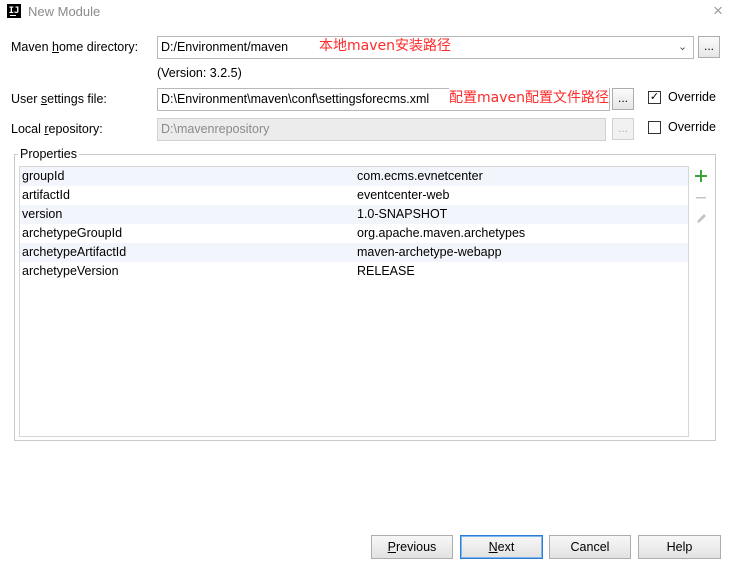 This screenshot has width=734, height=568. What do you see at coordinates (692, 127) in the screenshot?
I see `local-repository-override-label: Override` at bounding box center [692, 127].